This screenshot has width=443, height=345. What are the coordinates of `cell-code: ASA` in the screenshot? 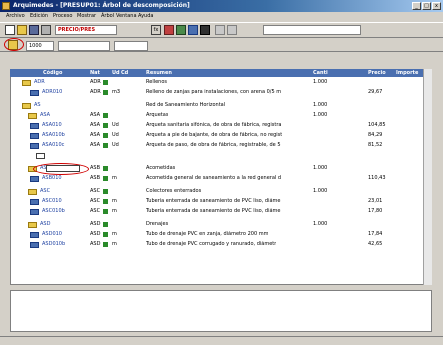 It's located at (45, 115).